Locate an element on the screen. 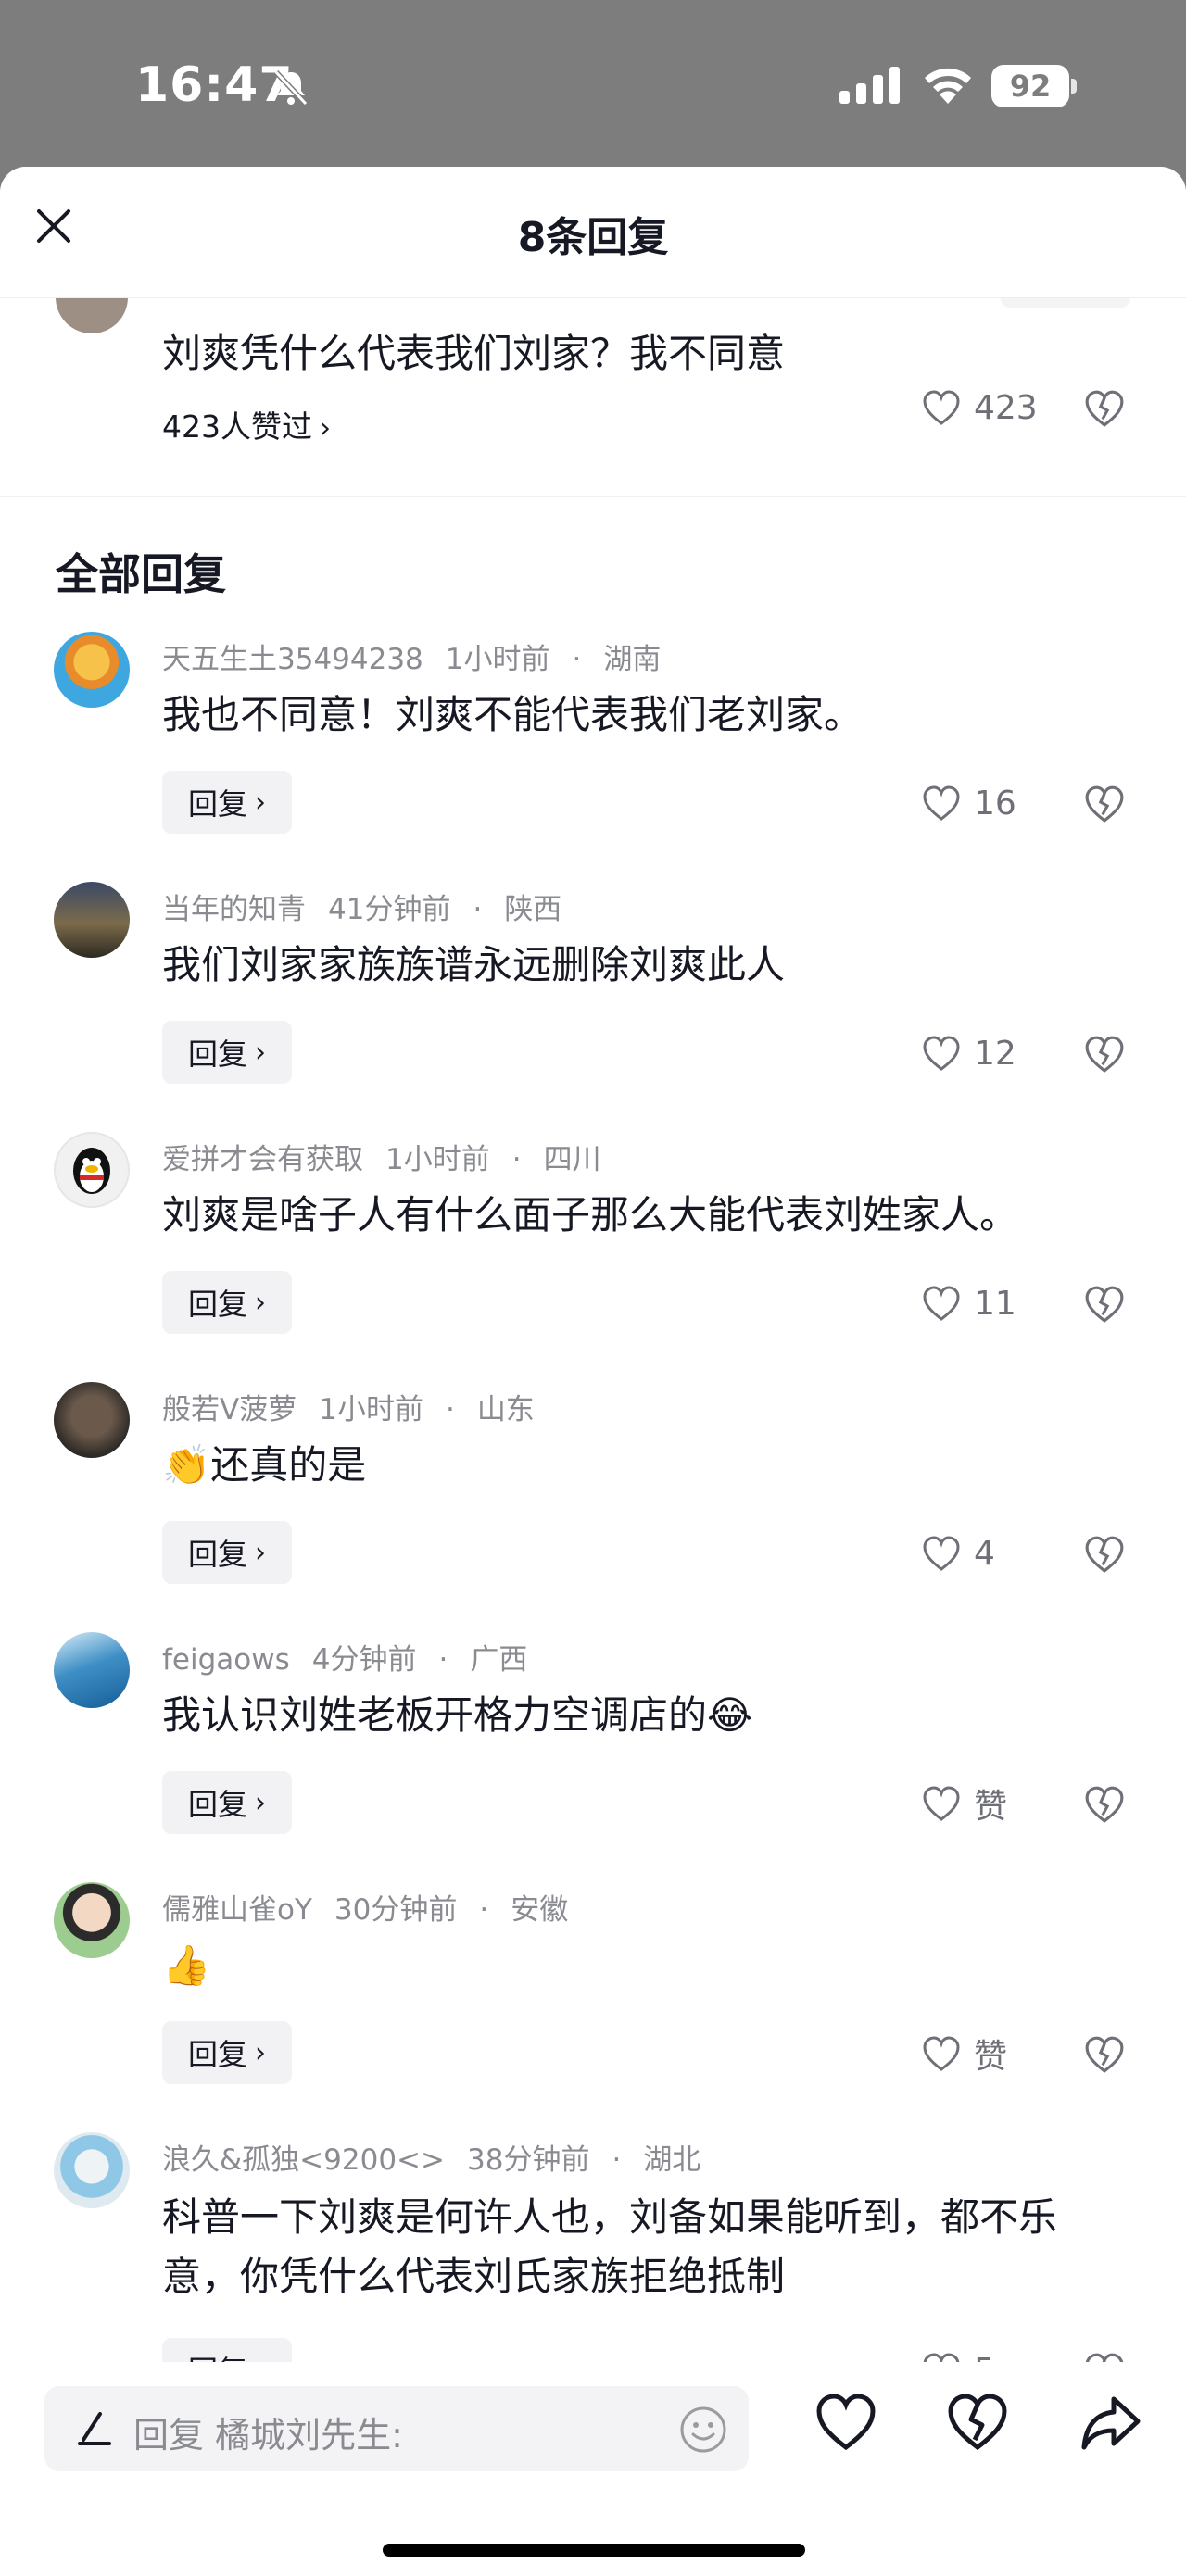 This screenshot has width=1186, height=2576. likers-label: 423人赞过 is located at coordinates (237, 426).